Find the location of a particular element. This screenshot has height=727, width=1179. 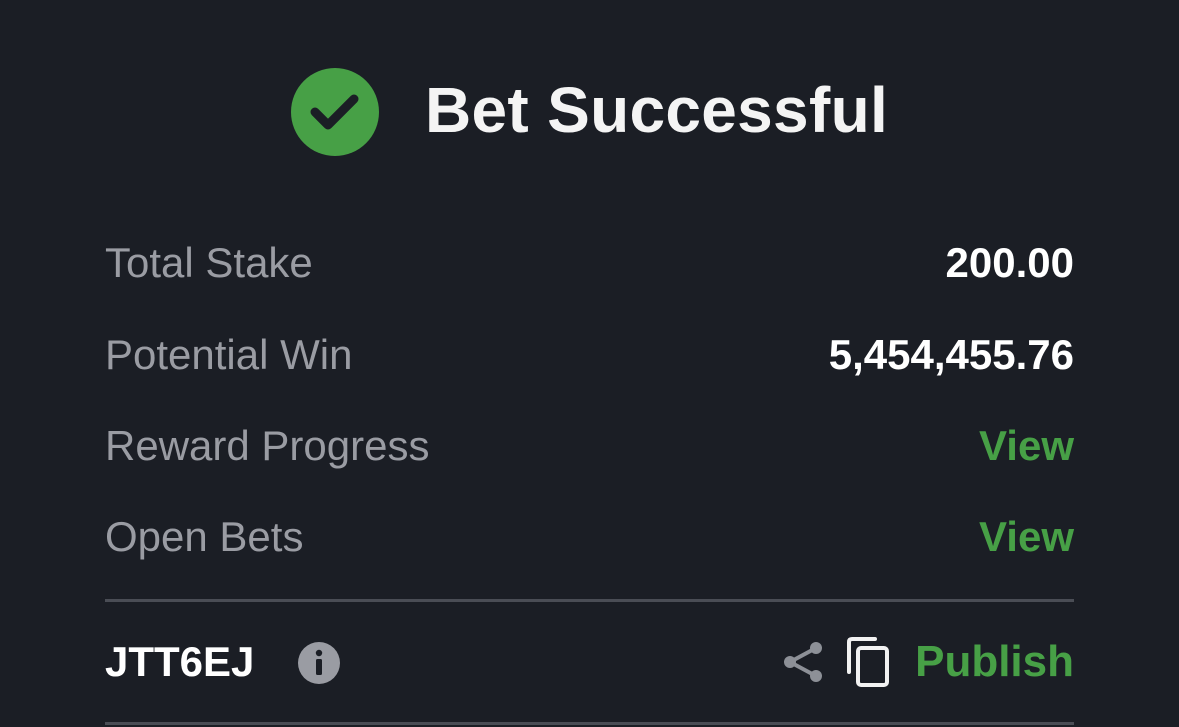

potential-win-value: 5,454,455.76 is located at coordinates (951, 354).